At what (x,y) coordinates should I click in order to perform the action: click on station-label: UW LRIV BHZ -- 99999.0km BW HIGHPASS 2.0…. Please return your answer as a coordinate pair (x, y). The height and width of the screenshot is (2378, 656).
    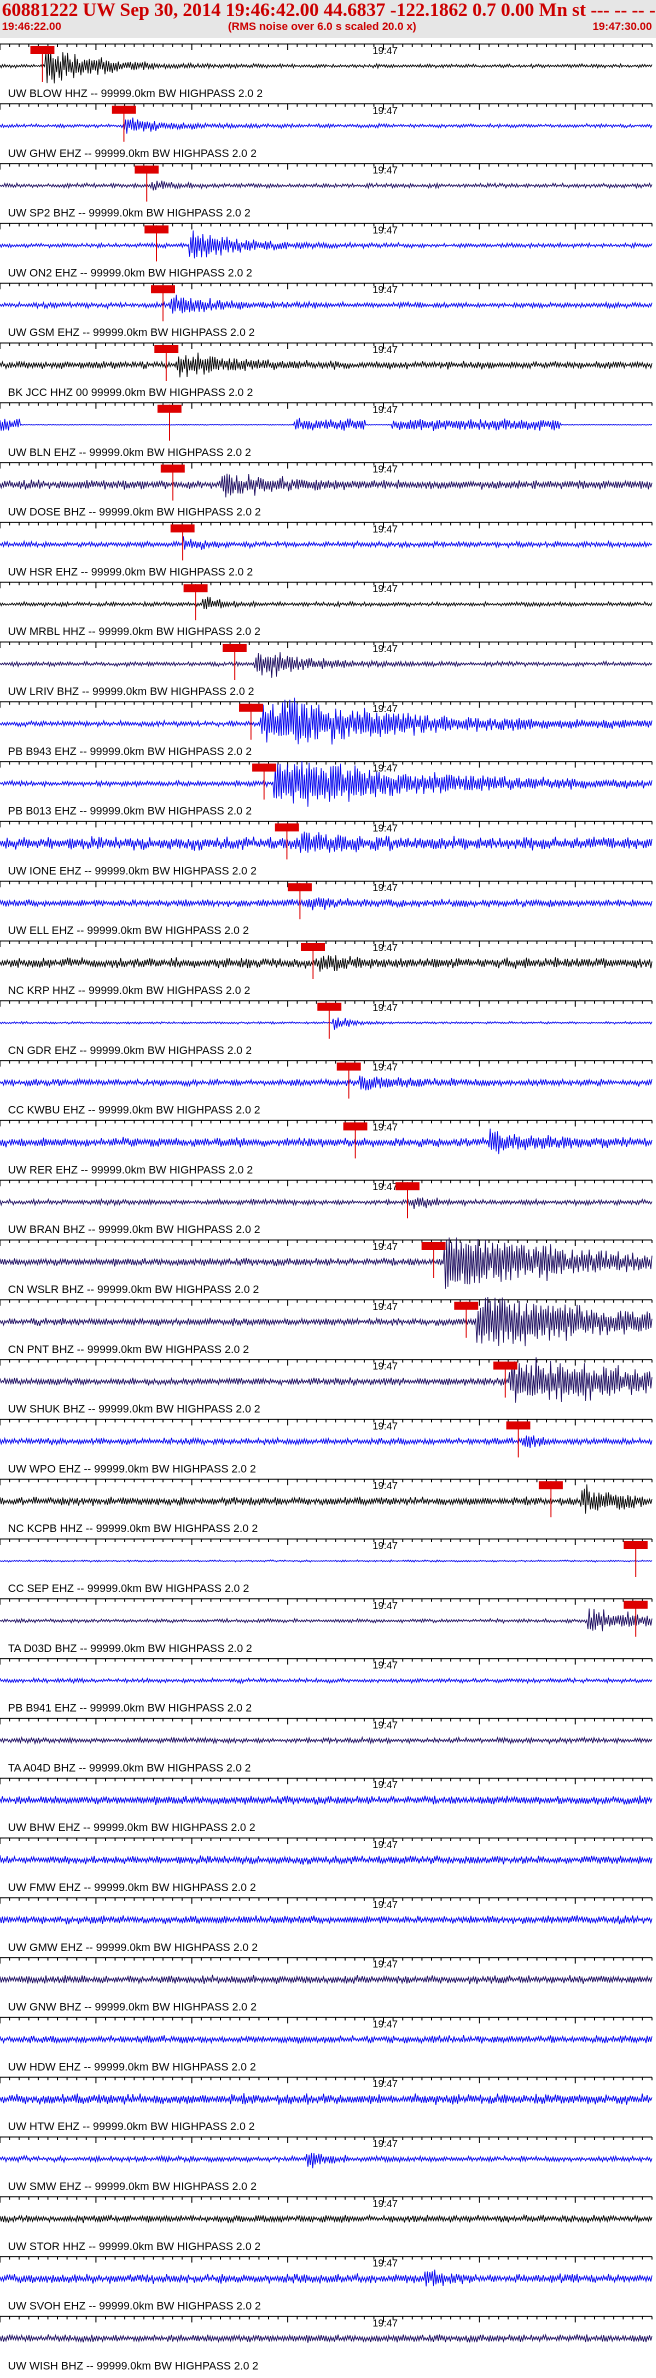
    Looking at the image, I should click on (131, 692).